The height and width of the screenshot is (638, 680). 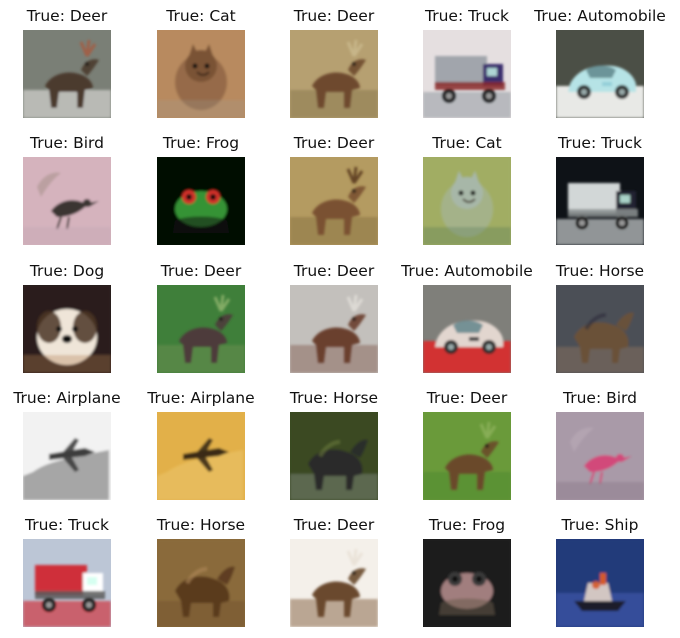 I want to click on image-title: True: Dog, so click(x=67, y=271).